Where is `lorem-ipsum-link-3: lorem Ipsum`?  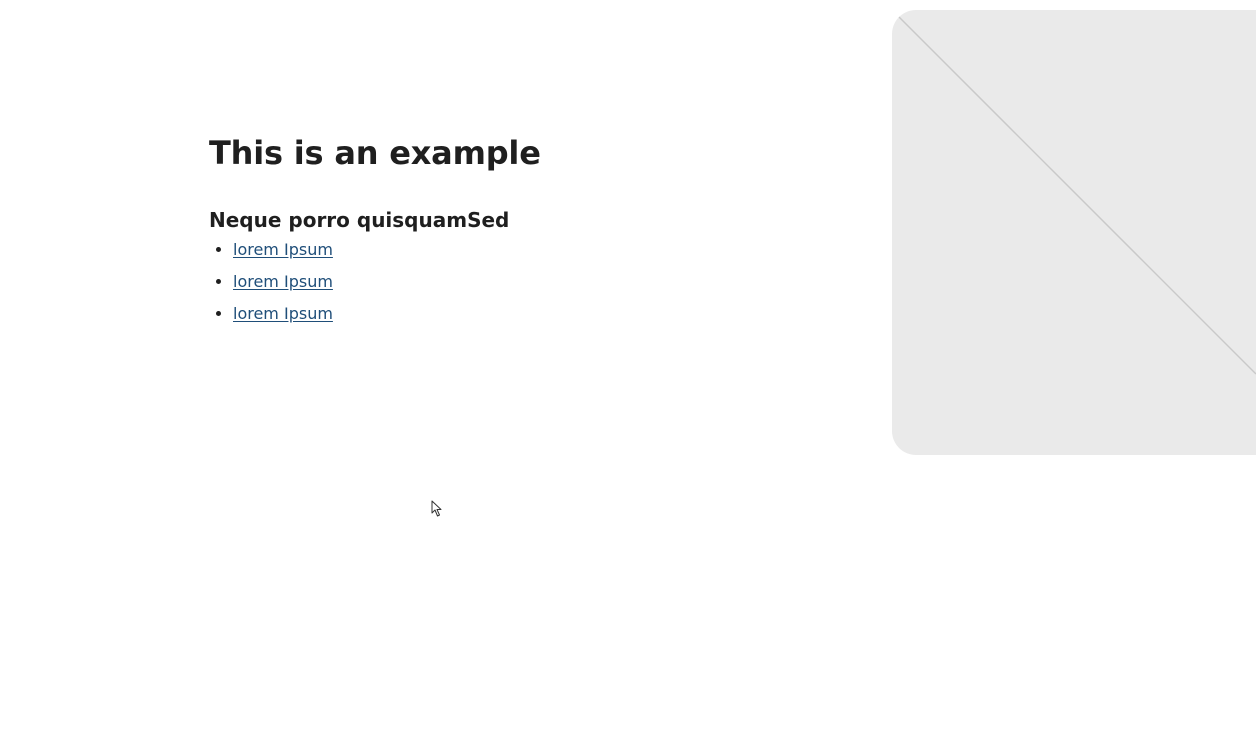
lorem-ipsum-link-3: lorem Ipsum is located at coordinates (283, 313).